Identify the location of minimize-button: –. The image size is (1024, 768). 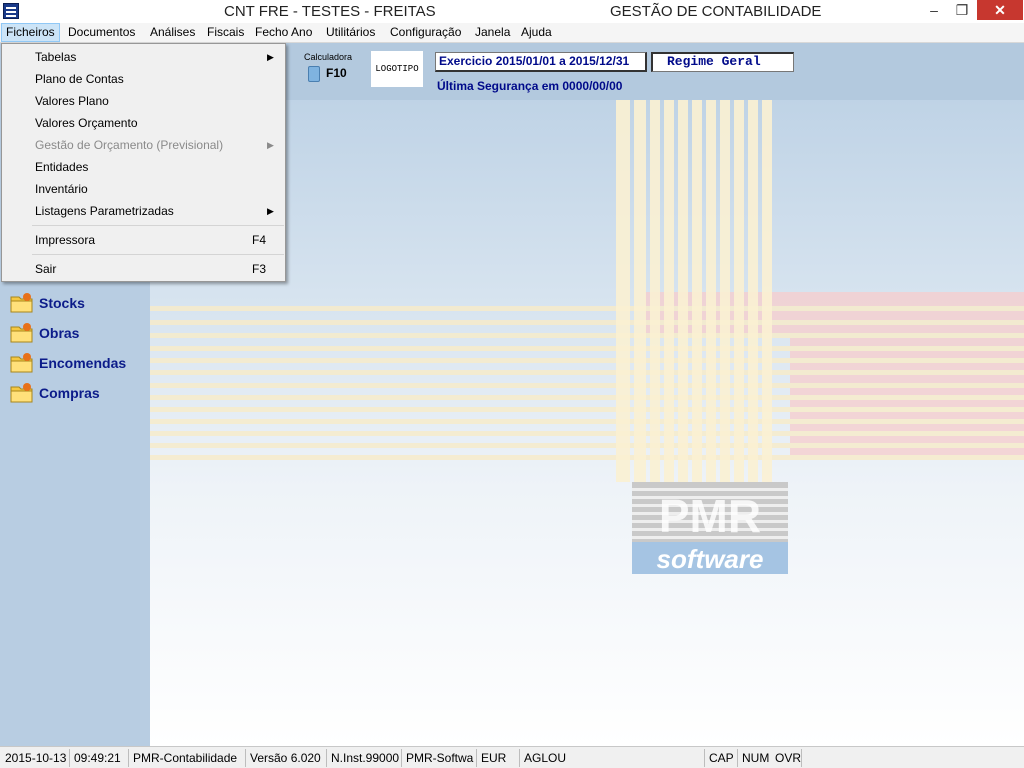
(934, 10).